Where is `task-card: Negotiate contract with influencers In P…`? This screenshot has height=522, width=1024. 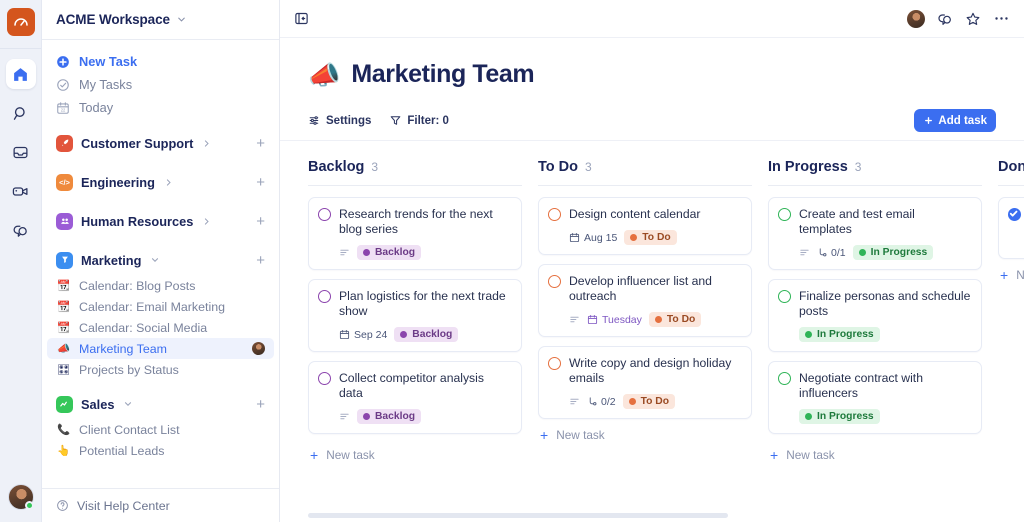 task-card: Negotiate contract with influencers In P… is located at coordinates (875, 397).